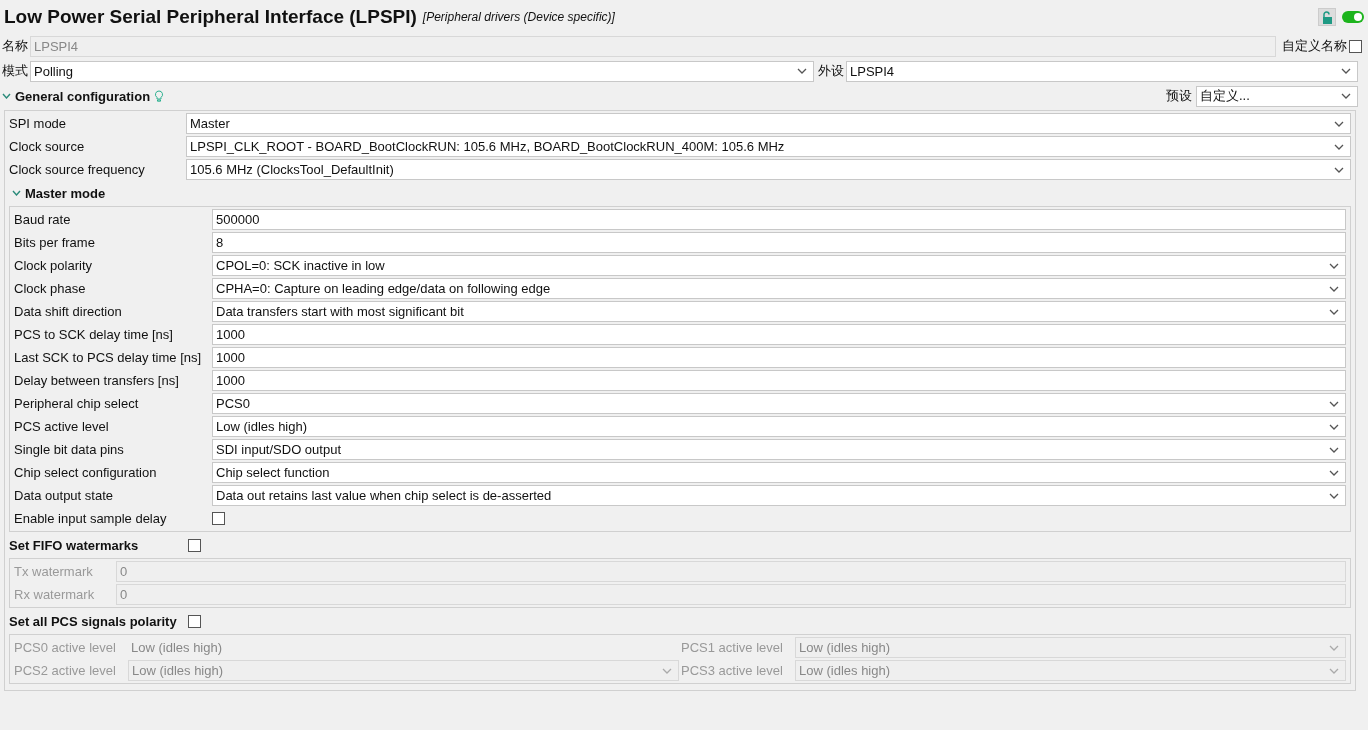  Describe the element at coordinates (159, 96) in the screenshot. I see `lightbulb-icon` at that location.